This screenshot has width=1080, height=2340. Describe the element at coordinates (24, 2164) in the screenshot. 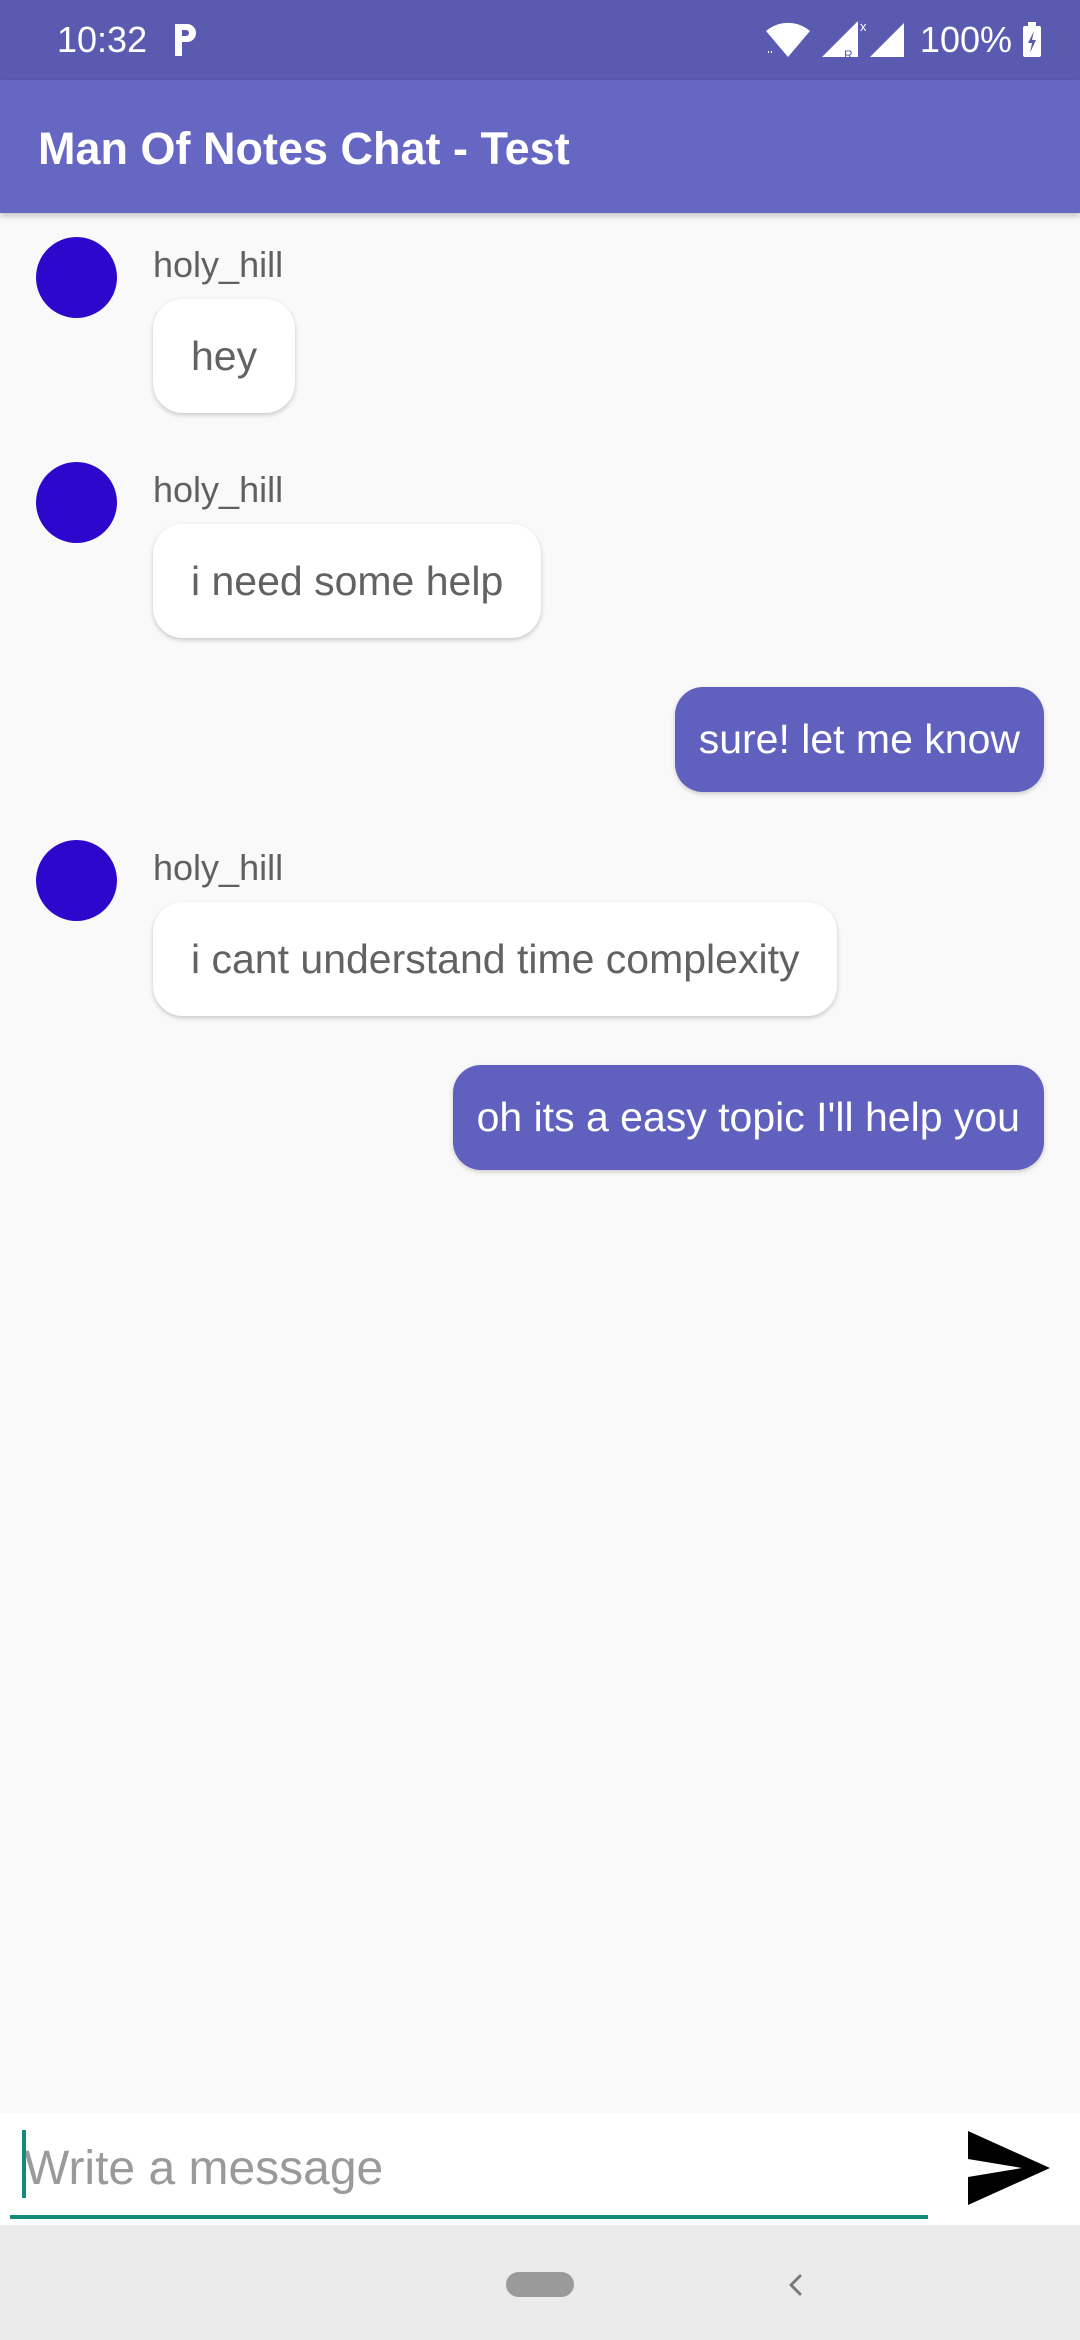

I see `text-cursor` at that location.